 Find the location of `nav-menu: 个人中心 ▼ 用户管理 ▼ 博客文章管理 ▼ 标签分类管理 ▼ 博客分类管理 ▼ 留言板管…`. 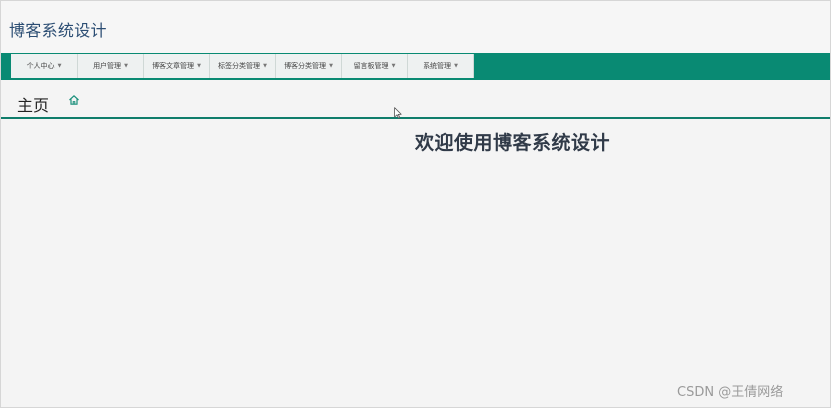

nav-menu: 个人中心 ▼ 用户管理 ▼ 博客文章管理 ▼ 标签分类管理 ▼ 博客分类管理 ▼ 留言板管… is located at coordinates (242, 66).